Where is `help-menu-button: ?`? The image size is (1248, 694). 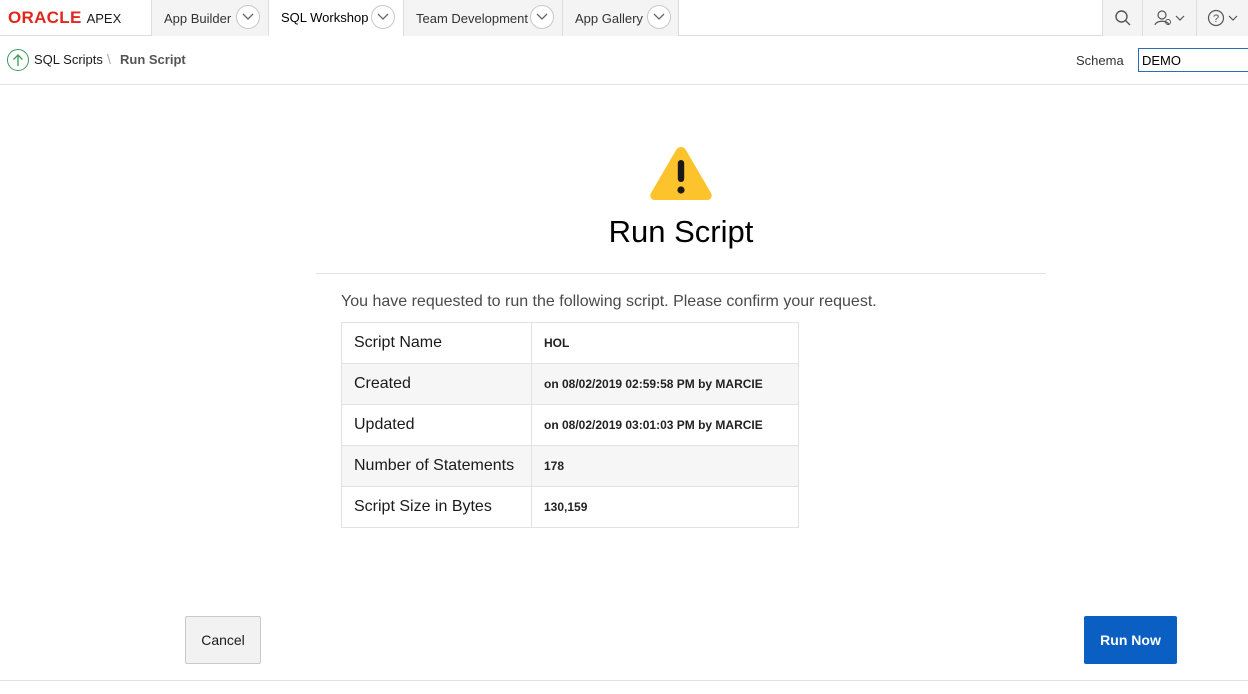 help-menu-button: ? is located at coordinates (1222, 18).